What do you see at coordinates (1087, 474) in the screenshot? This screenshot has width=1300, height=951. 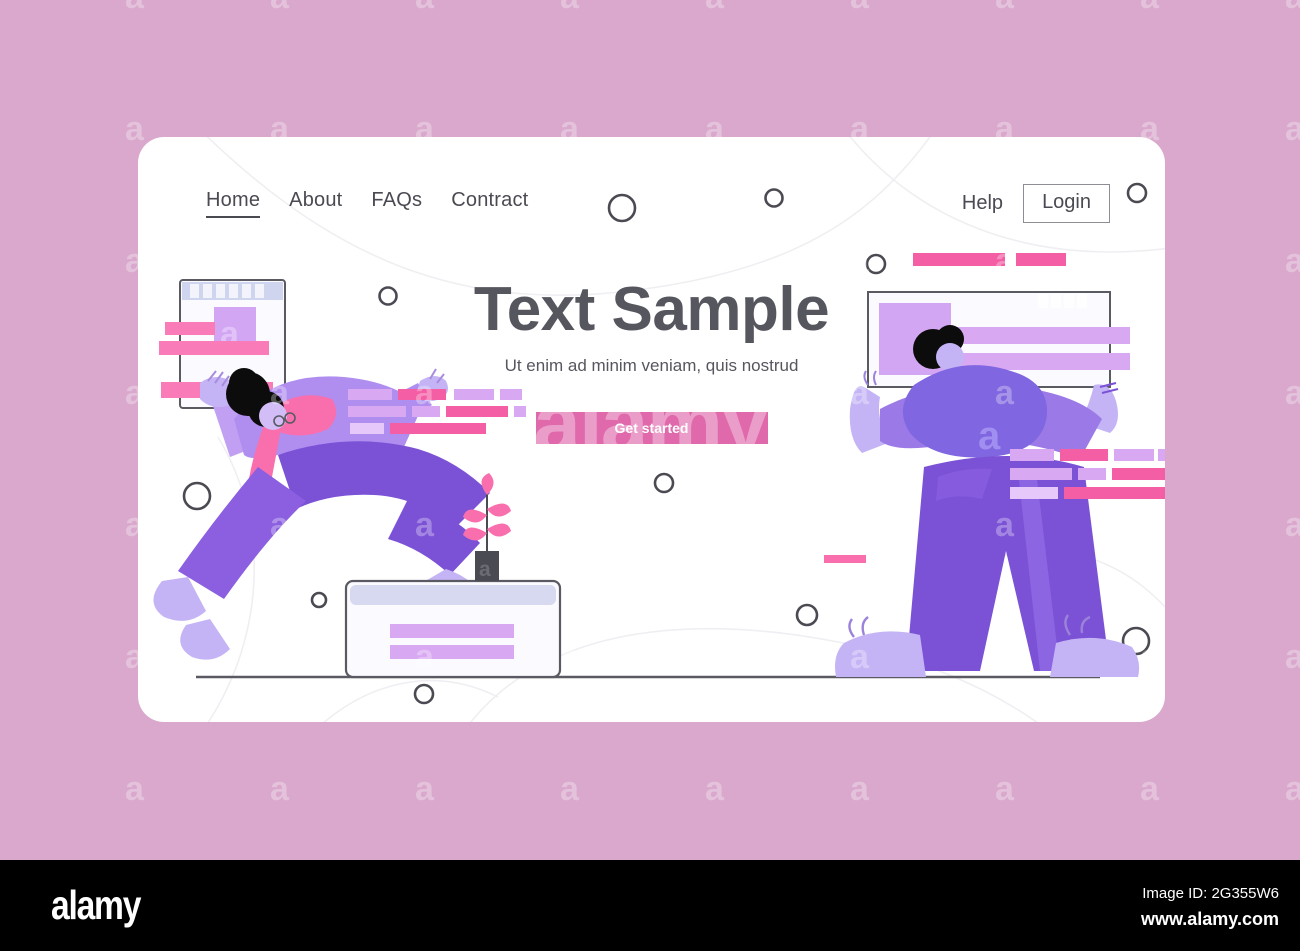 I see `right-text-bar-grid` at bounding box center [1087, 474].